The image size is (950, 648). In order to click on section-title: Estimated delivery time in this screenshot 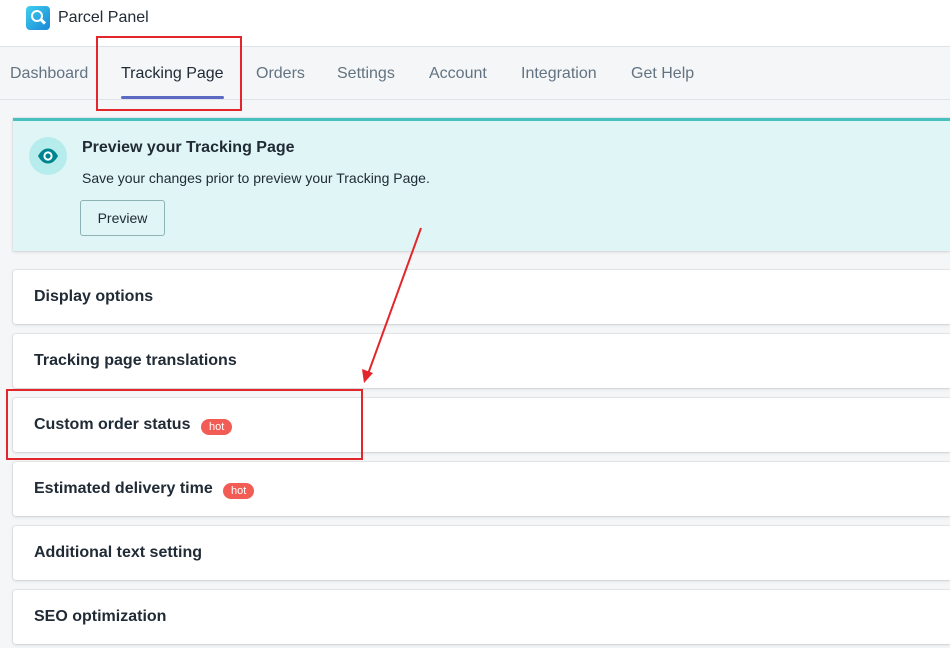, I will do `click(123, 488)`.